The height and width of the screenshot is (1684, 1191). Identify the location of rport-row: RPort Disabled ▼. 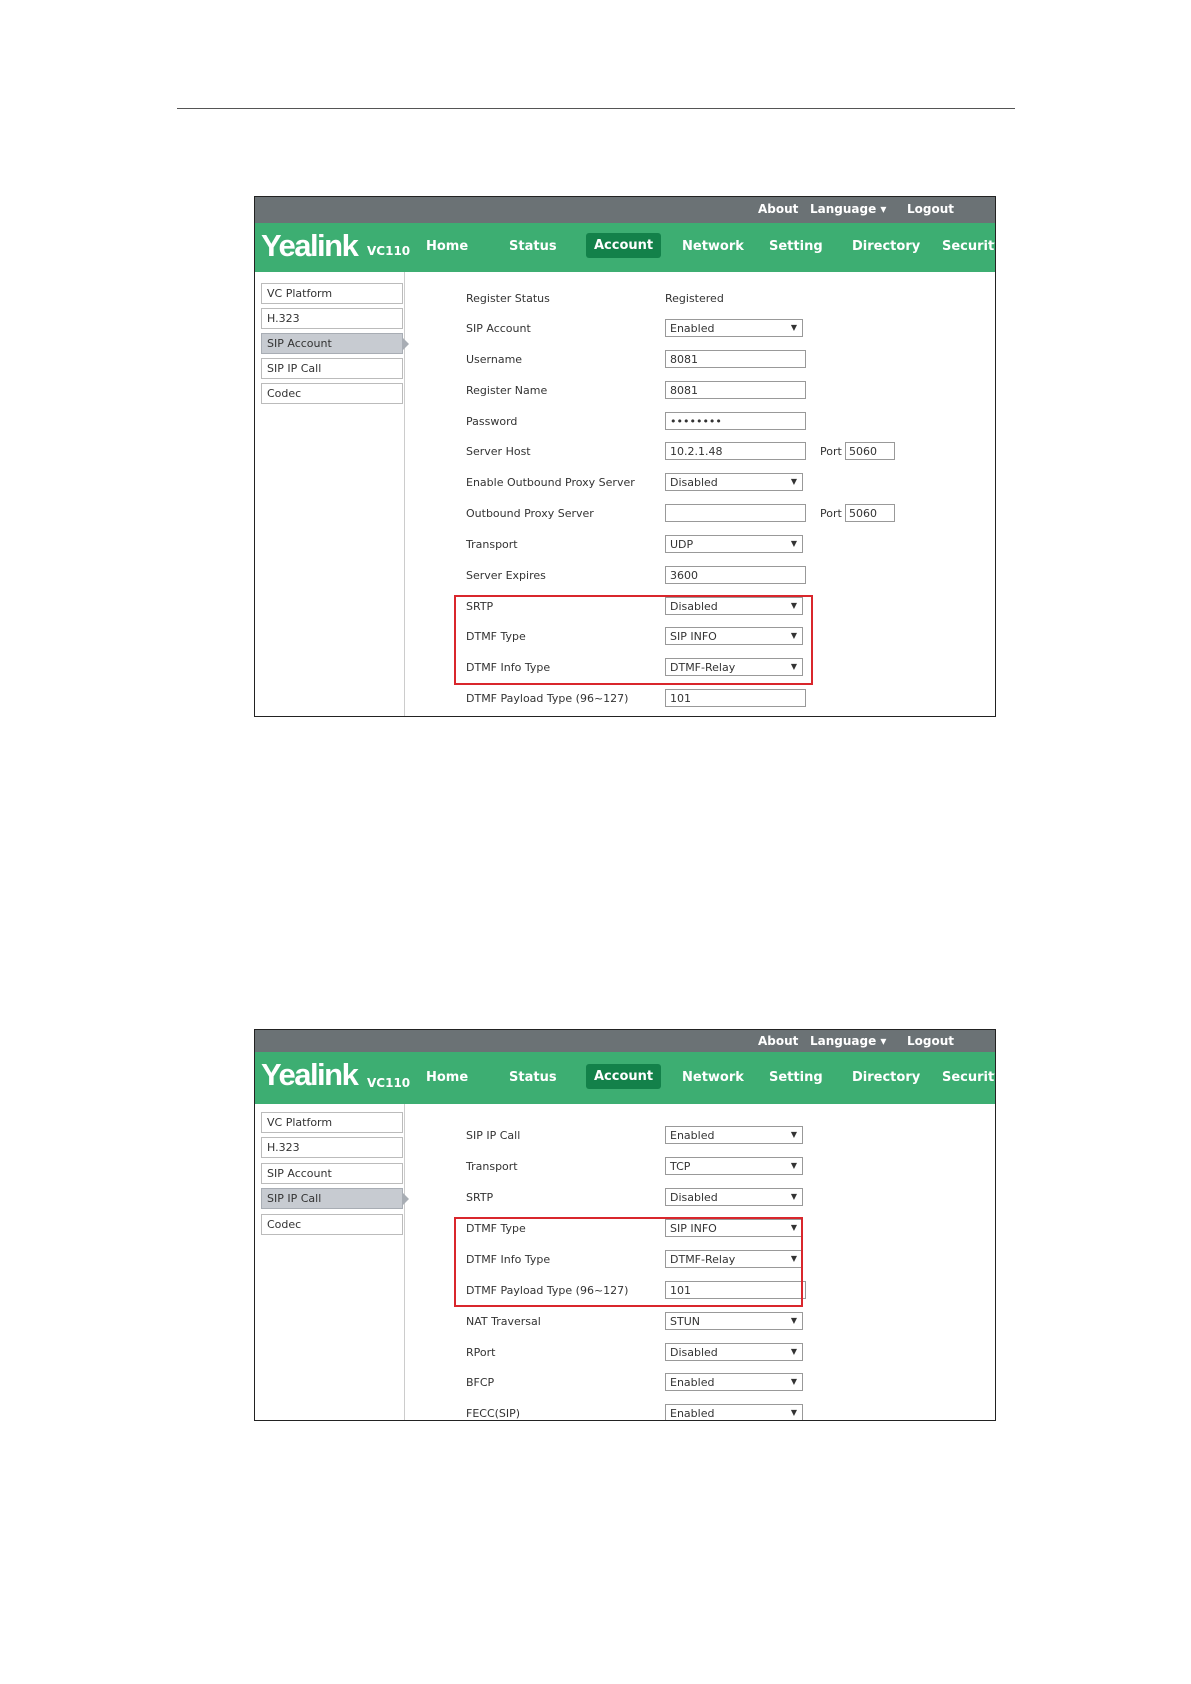
(625, 1353).